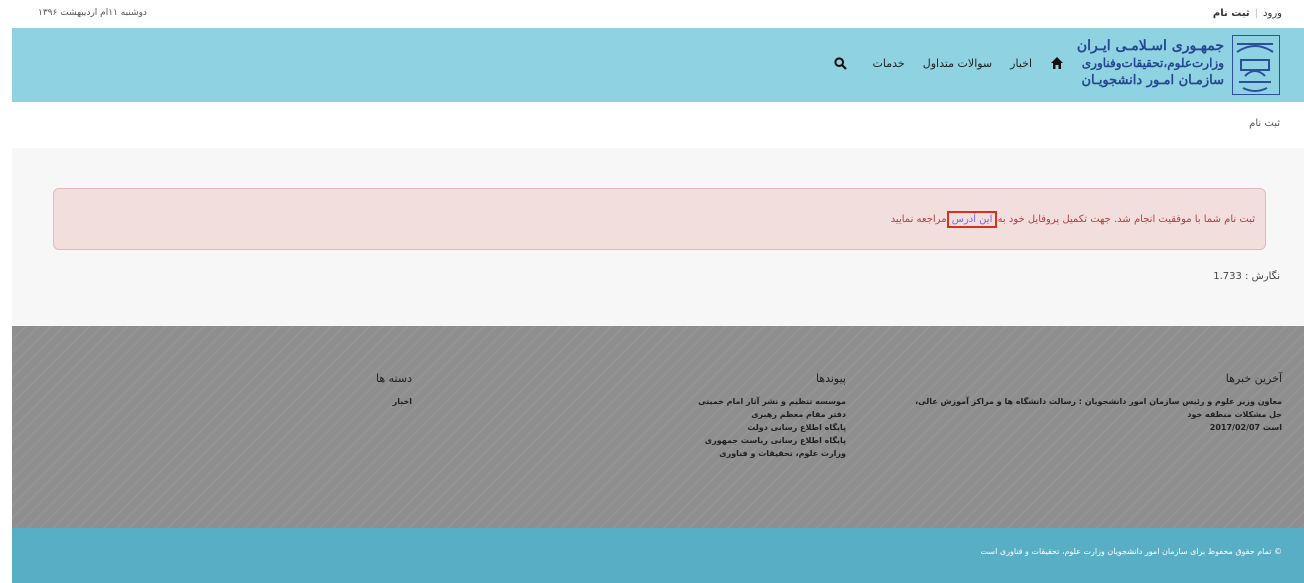  What do you see at coordinates (1231, 13) in the screenshot?
I see `register-link: ثبت نام` at bounding box center [1231, 13].